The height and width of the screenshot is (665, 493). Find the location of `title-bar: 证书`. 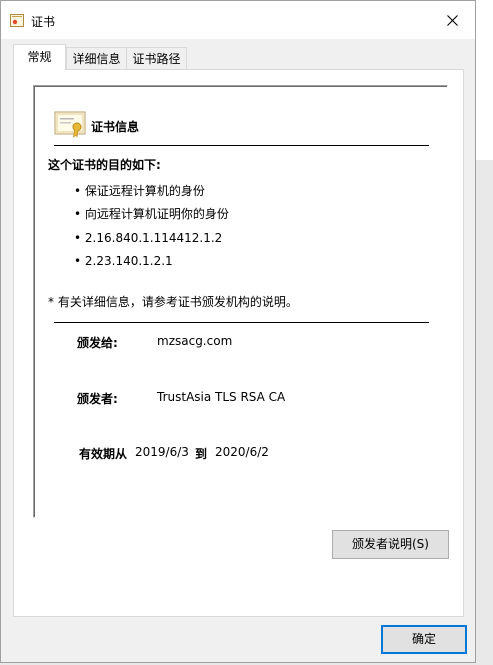

title-bar: 证书 is located at coordinates (238, 20).